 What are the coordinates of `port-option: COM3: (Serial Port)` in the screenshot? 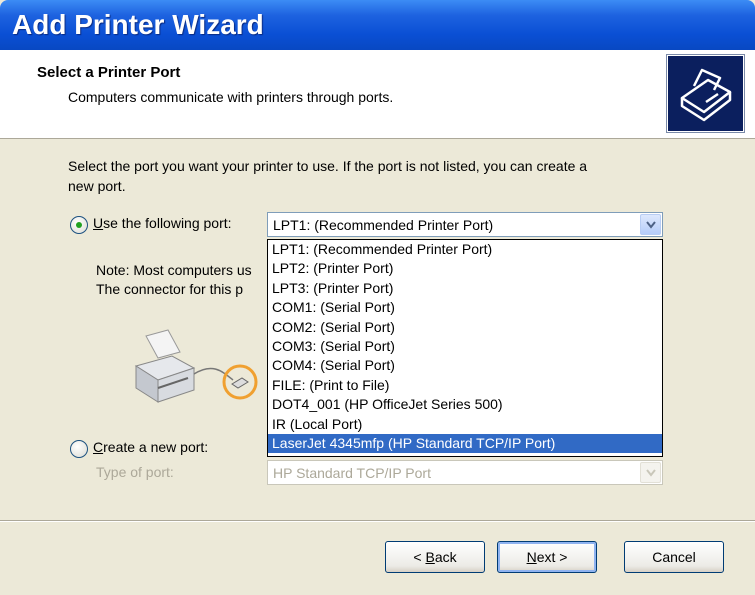 It's located at (465, 346).